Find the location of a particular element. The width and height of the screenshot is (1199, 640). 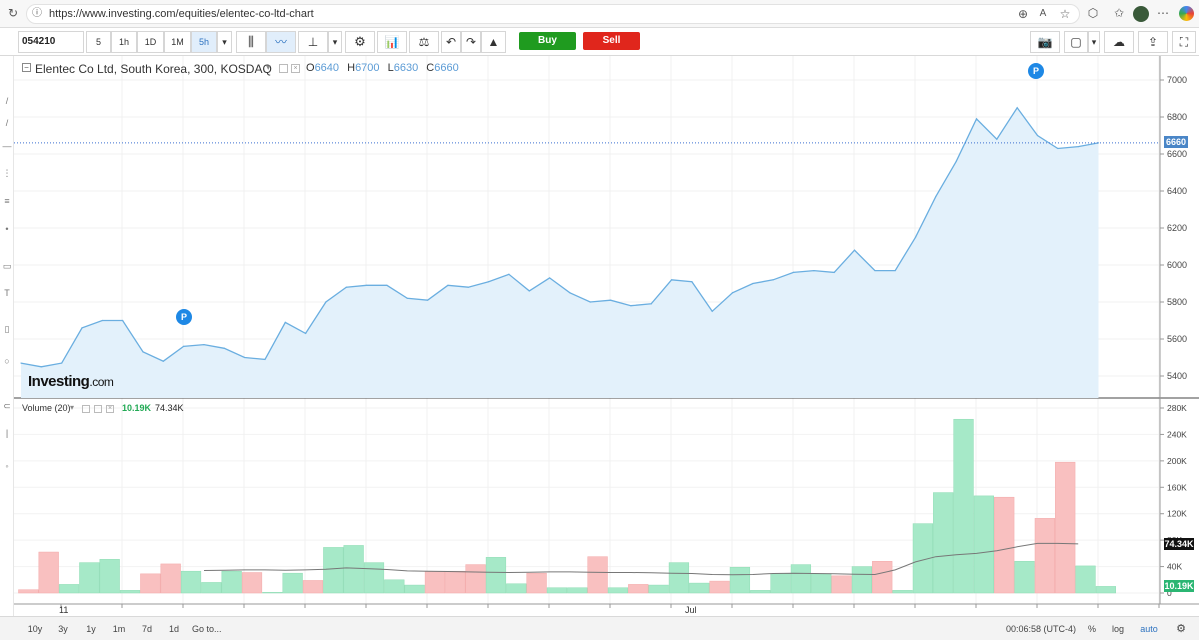

sell-button: Sell is located at coordinates (611, 41).